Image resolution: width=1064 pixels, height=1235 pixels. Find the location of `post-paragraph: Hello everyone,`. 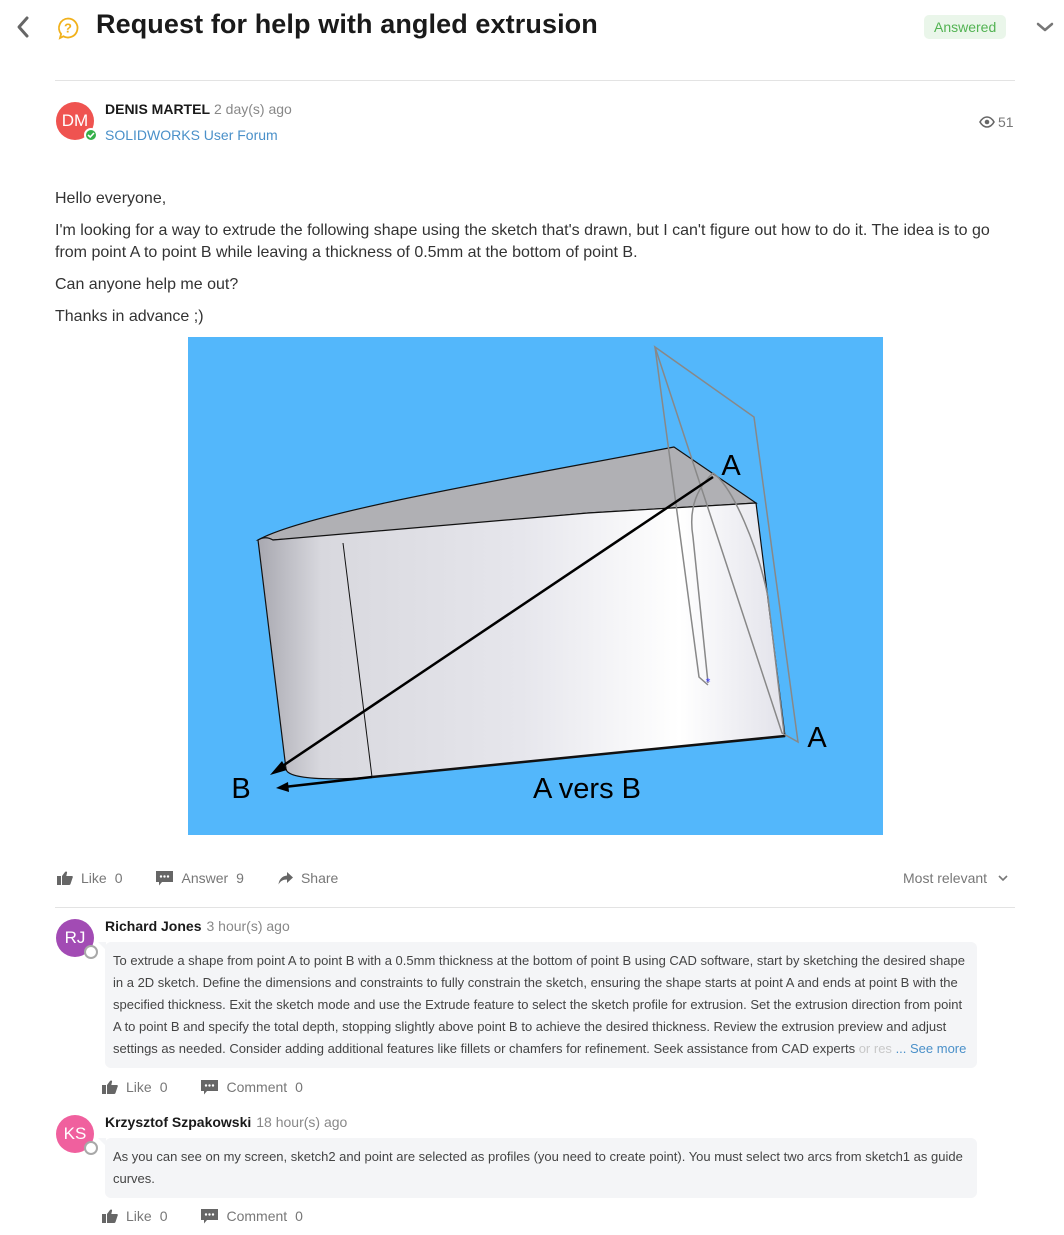

post-paragraph: Hello everyone, is located at coordinates (111, 198).